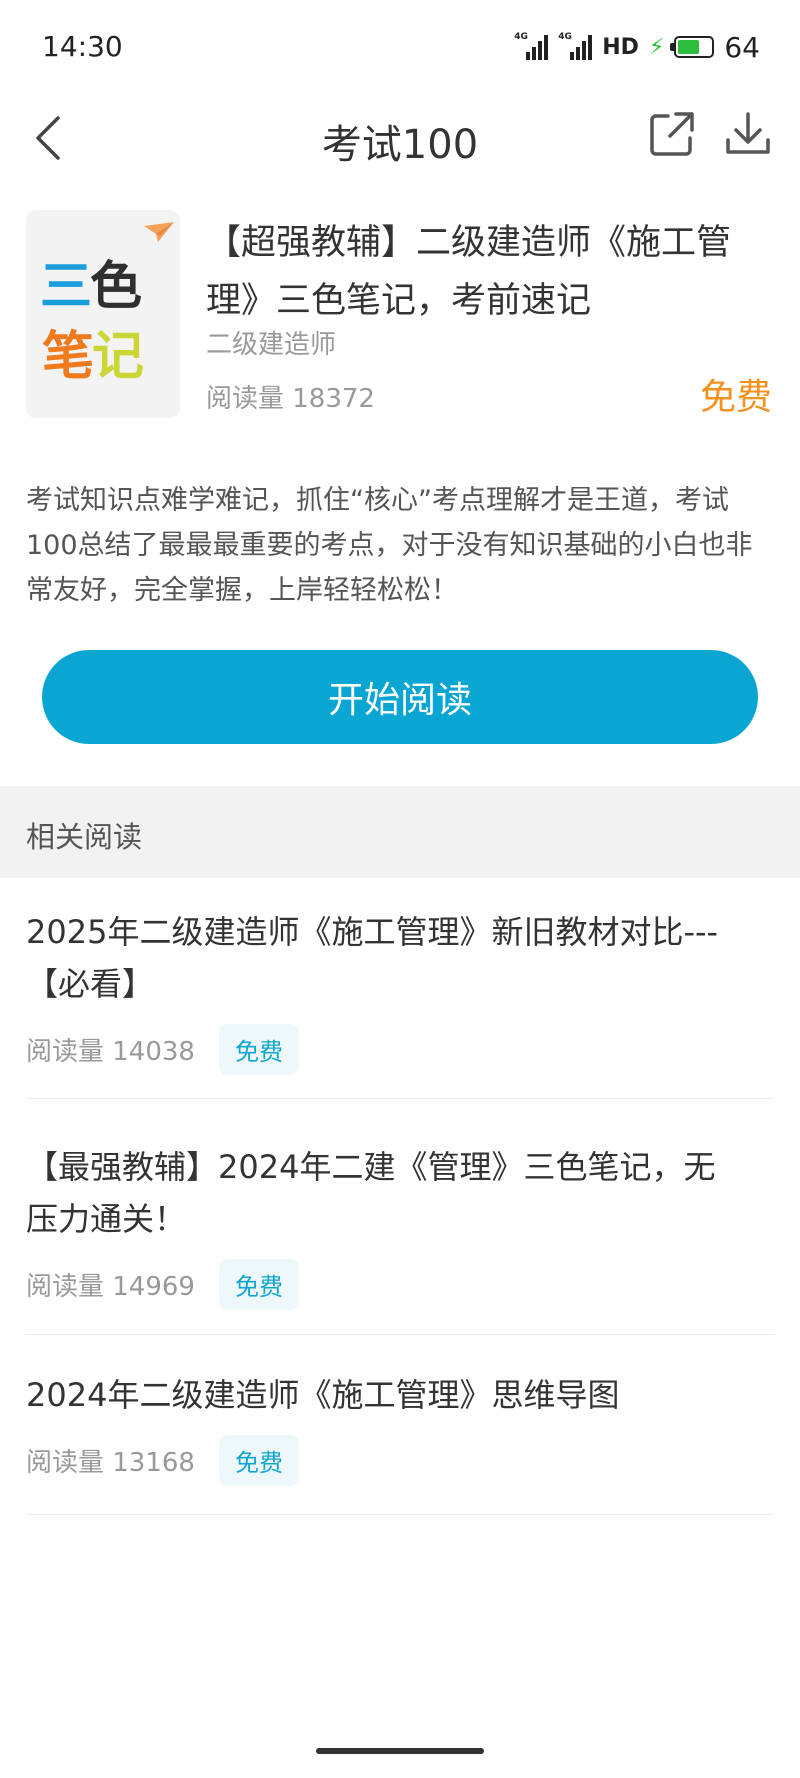 Image resolution: width=800 pixels, height=1778 pixels. What do you see at coordinates (93, 357) in the screenshot?
I see `cover-text-line2: 笔记` at bounding box center [93, 357].